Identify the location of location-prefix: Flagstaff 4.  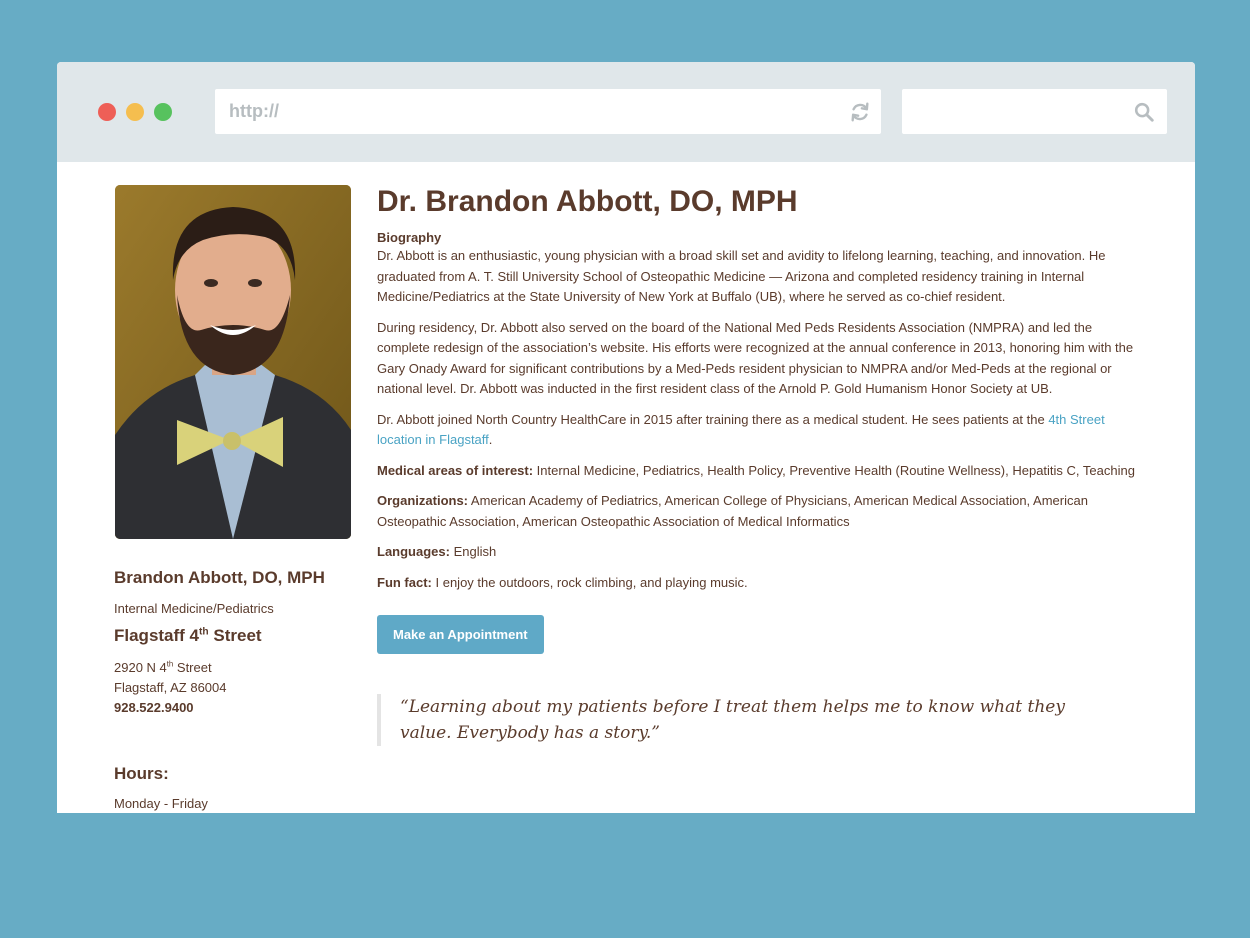
(157, 635).